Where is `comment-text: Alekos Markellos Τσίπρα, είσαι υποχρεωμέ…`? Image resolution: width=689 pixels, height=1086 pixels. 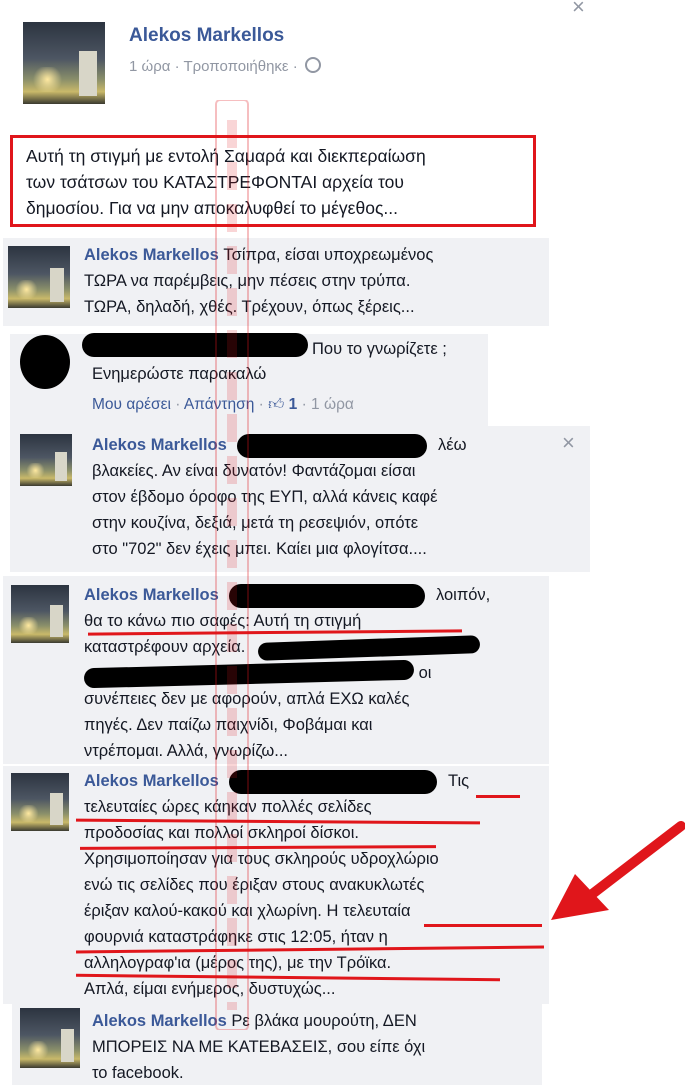
comment-text: Alekos Markellos Τσίπρα, είσαι υποχρεωμέ… is located at coordinates (259, 281).